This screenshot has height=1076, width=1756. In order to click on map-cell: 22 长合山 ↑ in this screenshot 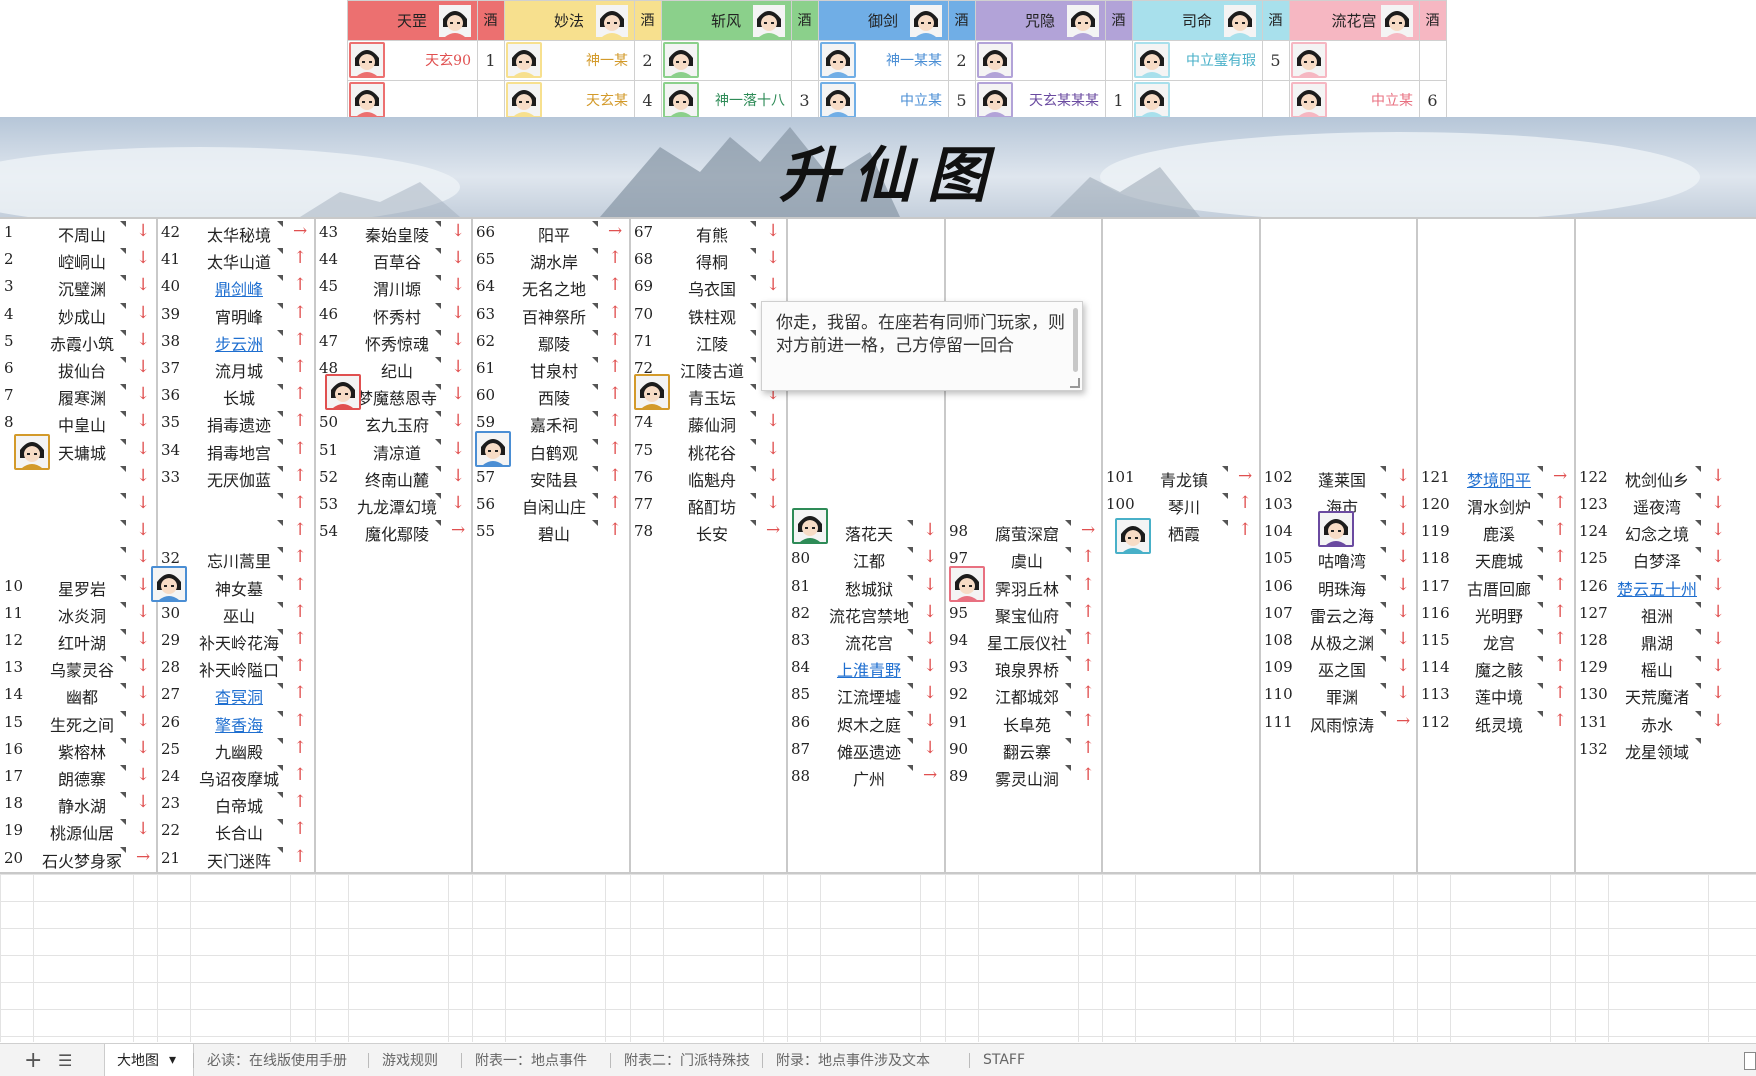, I will do `click(235, 830)`.